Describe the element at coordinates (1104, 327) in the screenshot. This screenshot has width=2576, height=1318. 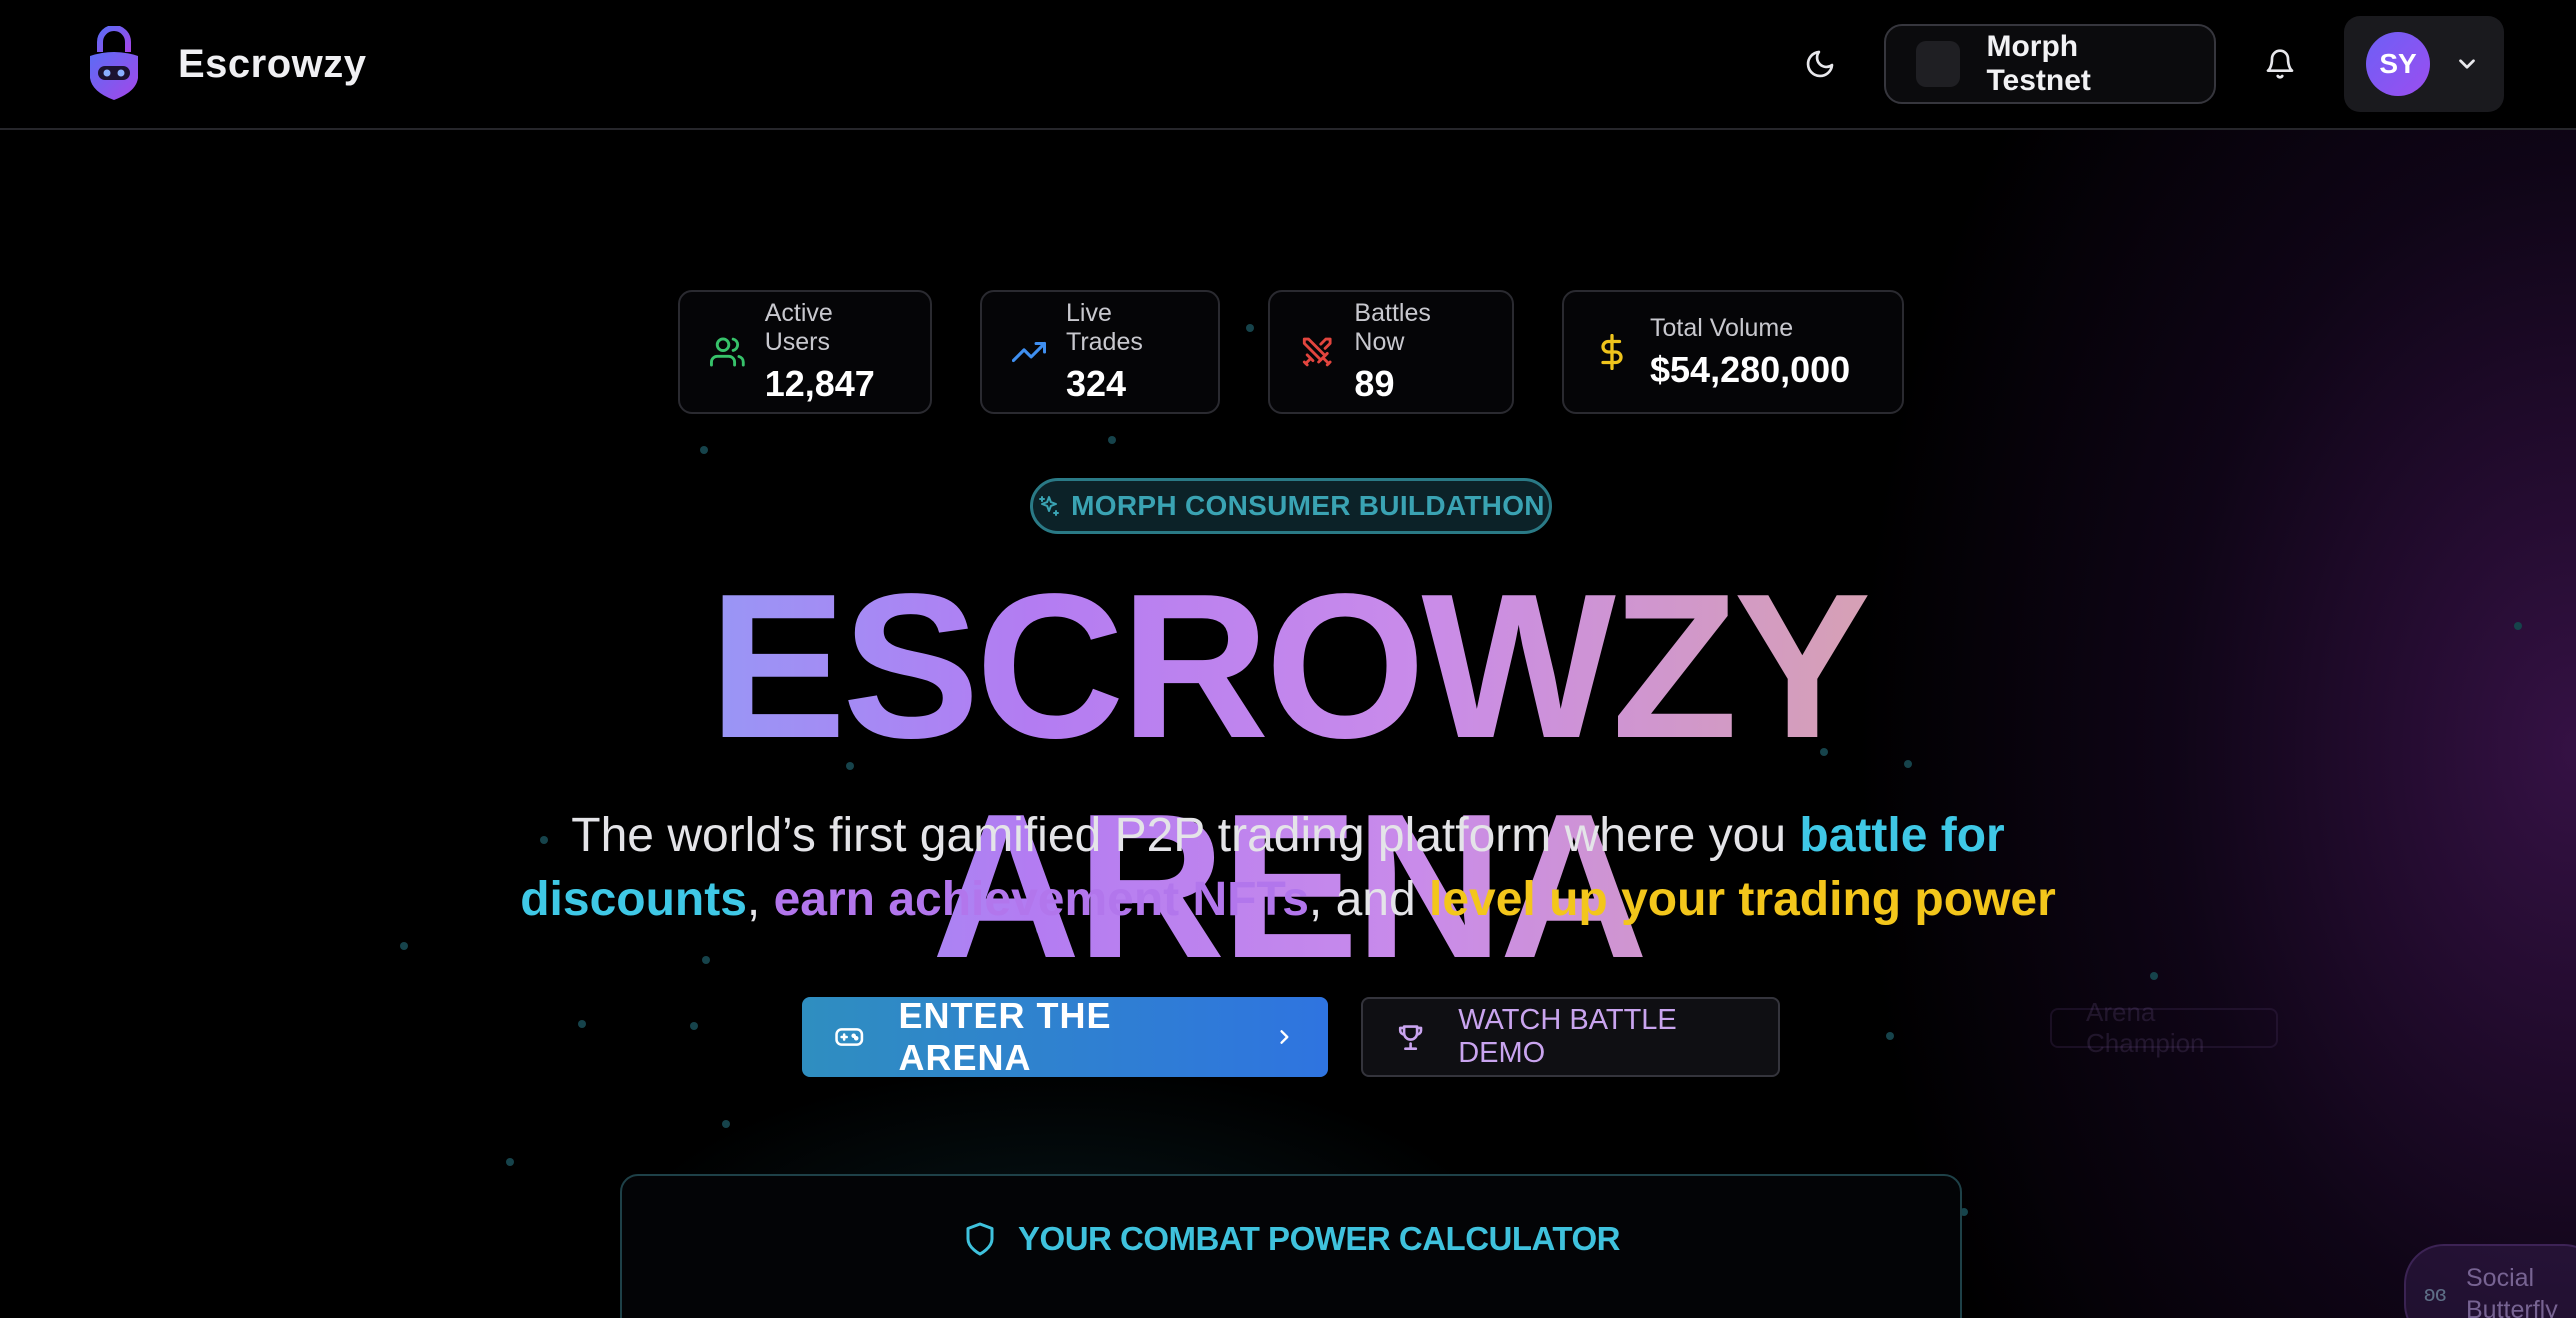
I see `stat-label: Live Trades` at that location.